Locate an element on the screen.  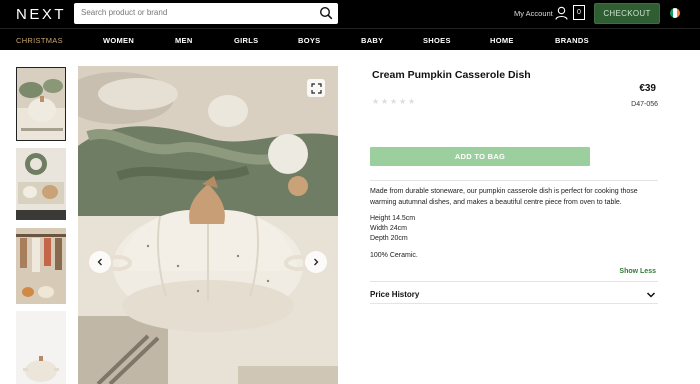
ireland-flag-icon is located at coordinates (675, 13).